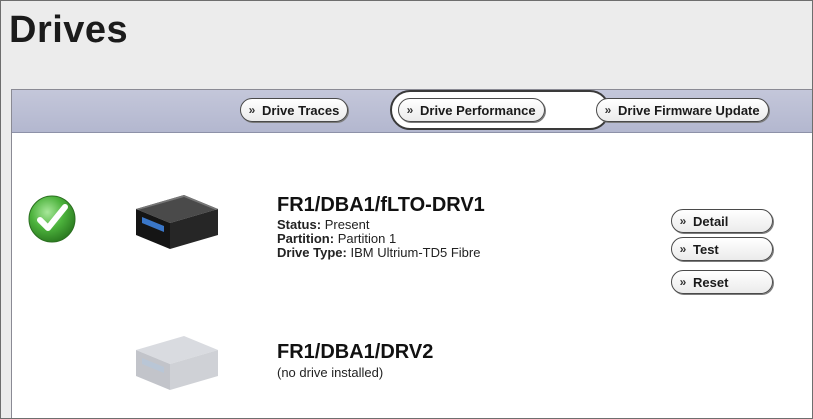  What do you see at coordinates (689, 110) in the screenshot?
I see `button-label: Drive Firmware Update` at bounding box center [689, 110].